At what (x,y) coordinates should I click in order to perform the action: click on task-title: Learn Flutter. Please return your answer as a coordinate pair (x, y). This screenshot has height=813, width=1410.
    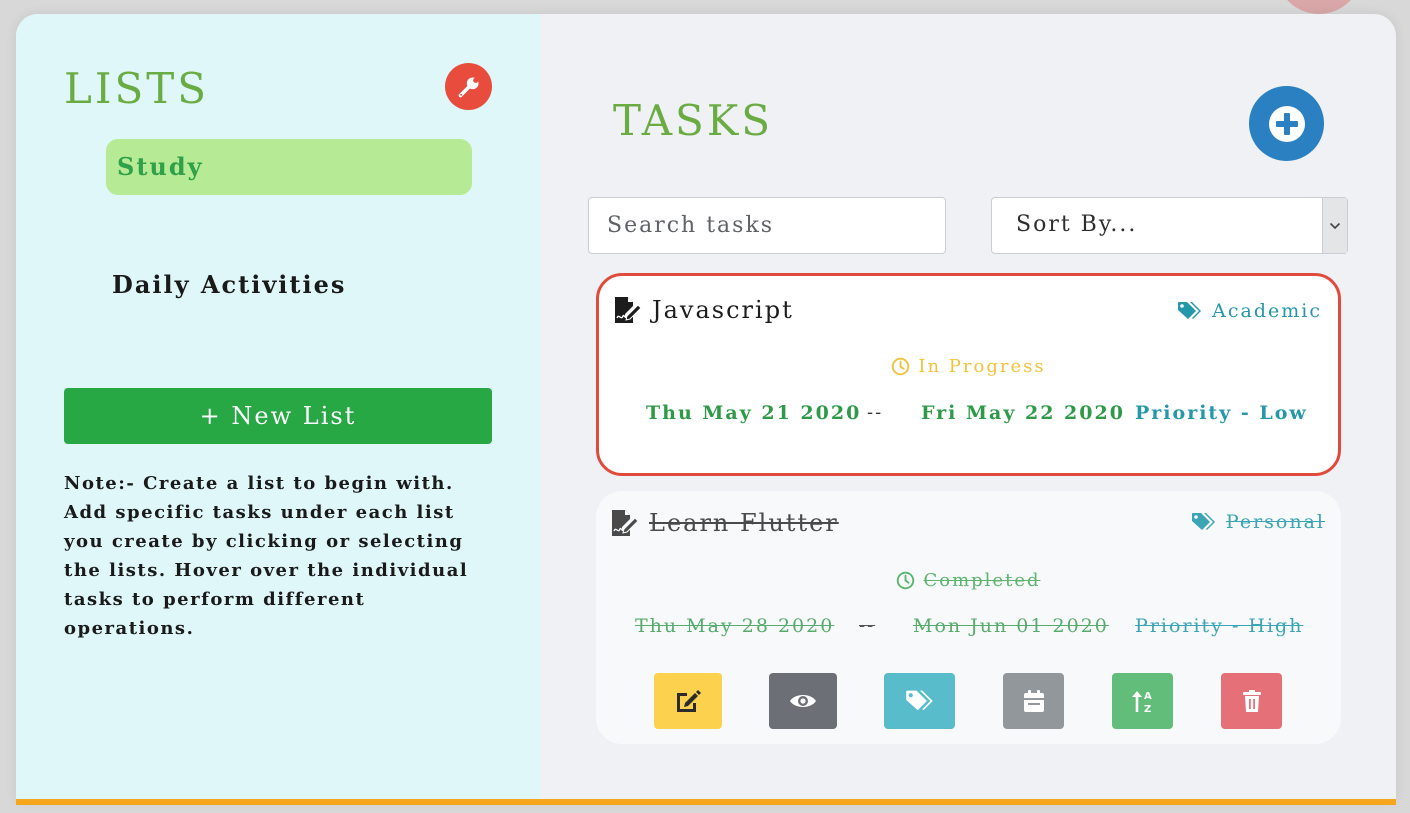
    Looking at the image, I should click on (744, 523).